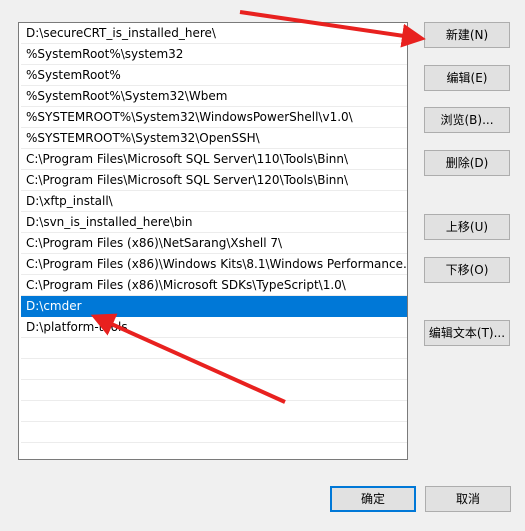 This screenshot has height=531, width=525. I want to click on path-list-item: %SystemRoot%, so click(214, 75).